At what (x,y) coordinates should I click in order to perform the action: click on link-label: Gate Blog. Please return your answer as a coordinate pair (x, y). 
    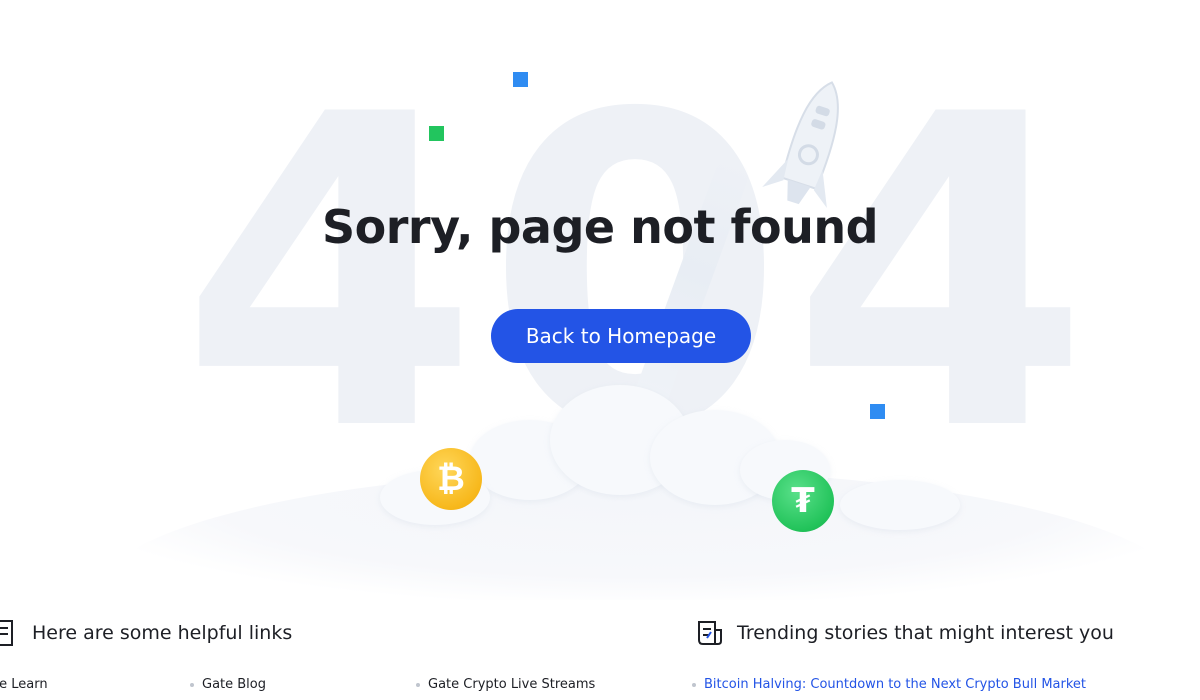
    Looking at the image, I should click on (234, 684).